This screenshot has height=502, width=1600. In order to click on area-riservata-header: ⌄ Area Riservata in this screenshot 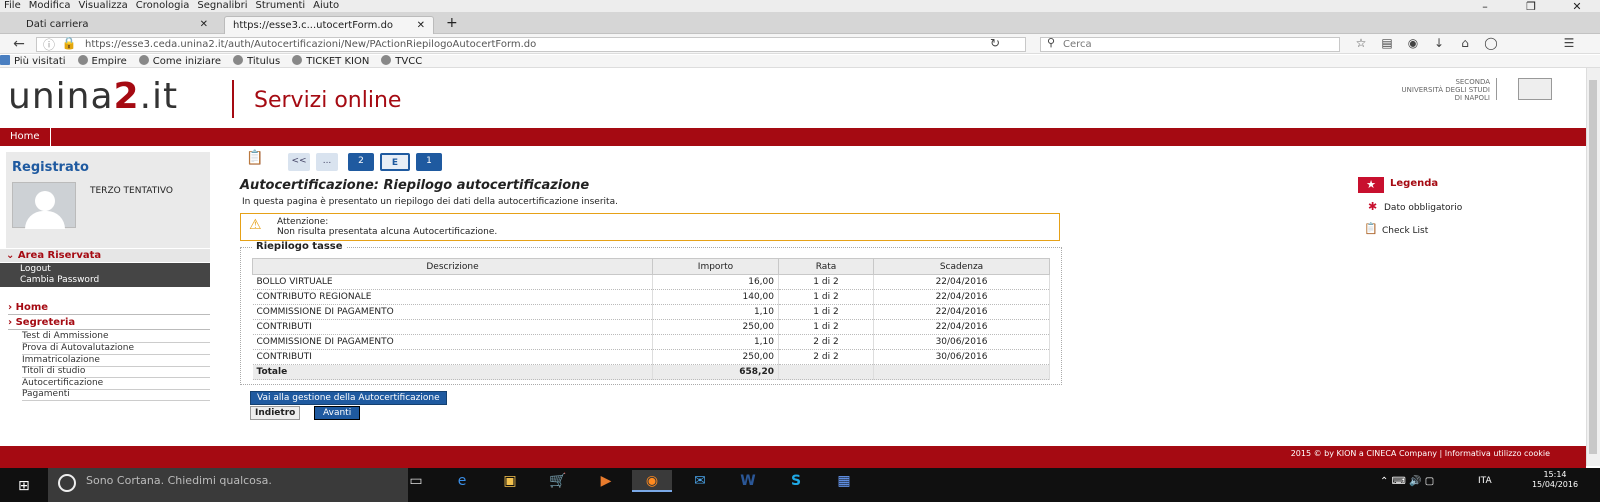, I will do `click(105, 255)`.